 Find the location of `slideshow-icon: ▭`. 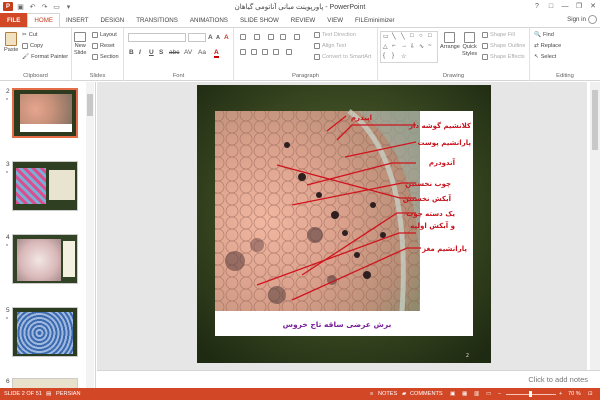

slideshow-icon: ▭ is located at coordinates (56, 7).